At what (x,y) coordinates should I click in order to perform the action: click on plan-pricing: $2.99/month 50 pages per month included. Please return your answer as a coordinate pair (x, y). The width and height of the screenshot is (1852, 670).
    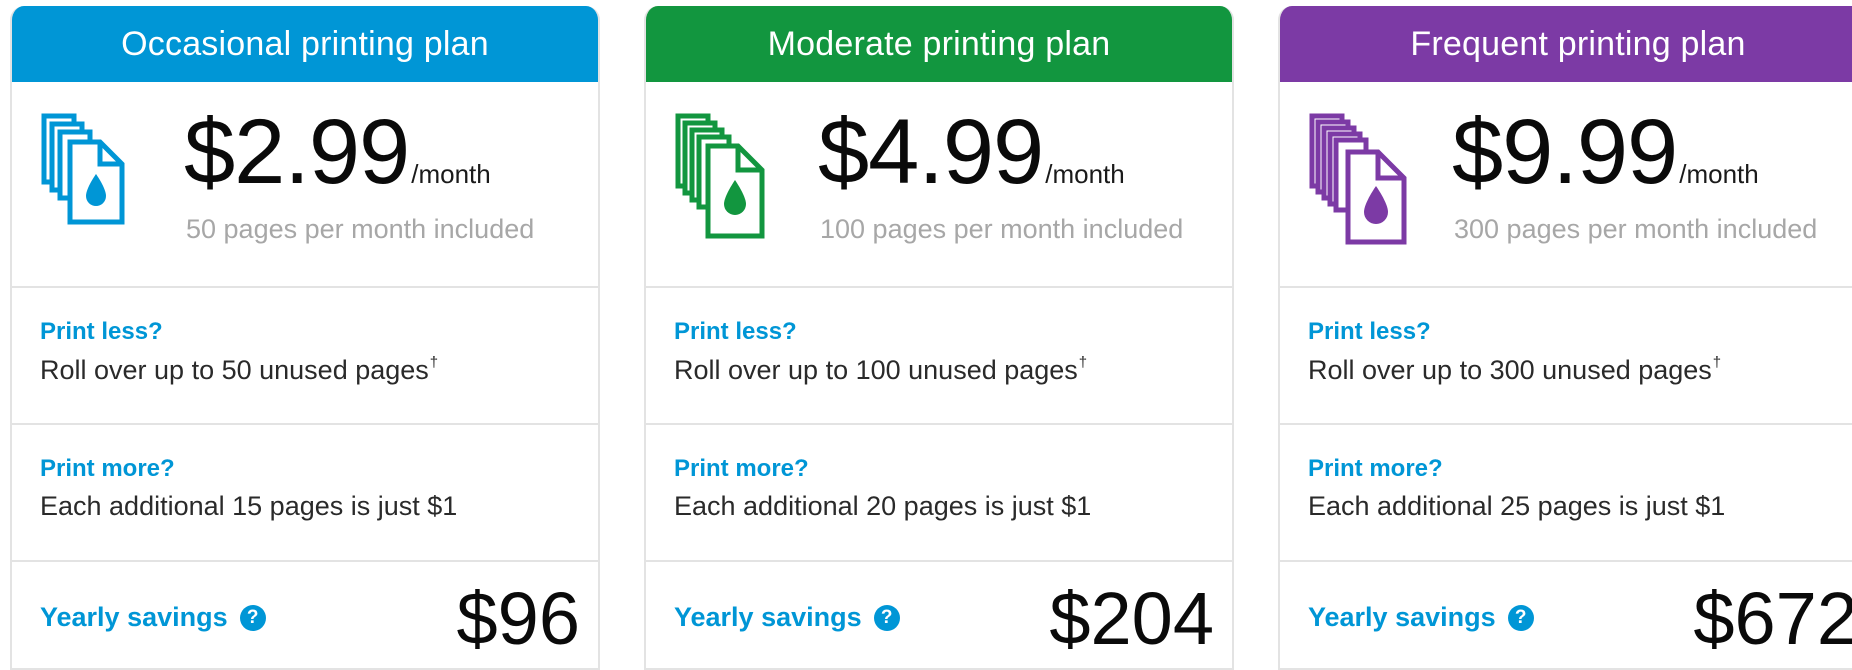
    Looking at the image, I should click on (305, 185).